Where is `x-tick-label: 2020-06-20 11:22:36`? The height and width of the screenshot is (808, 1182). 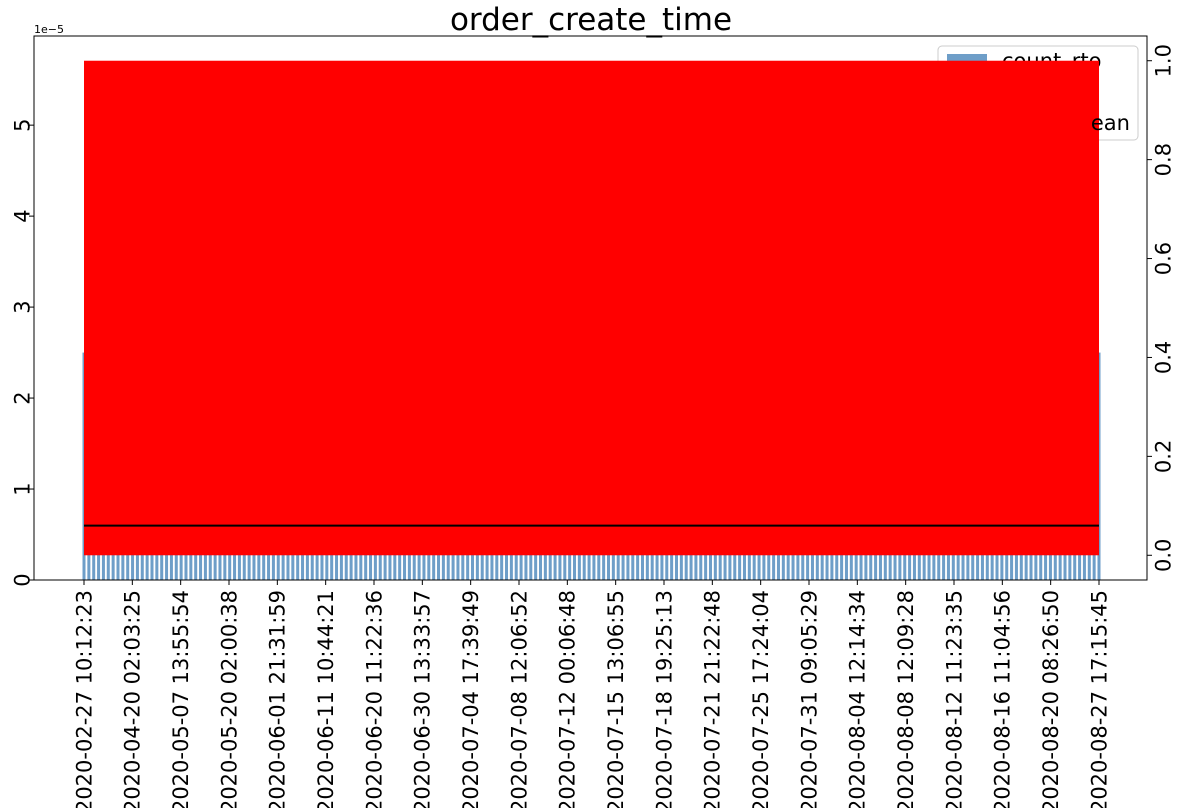 x-tick-label: 2020-06-20 11:22:36 is located at coordinates (374, 699).